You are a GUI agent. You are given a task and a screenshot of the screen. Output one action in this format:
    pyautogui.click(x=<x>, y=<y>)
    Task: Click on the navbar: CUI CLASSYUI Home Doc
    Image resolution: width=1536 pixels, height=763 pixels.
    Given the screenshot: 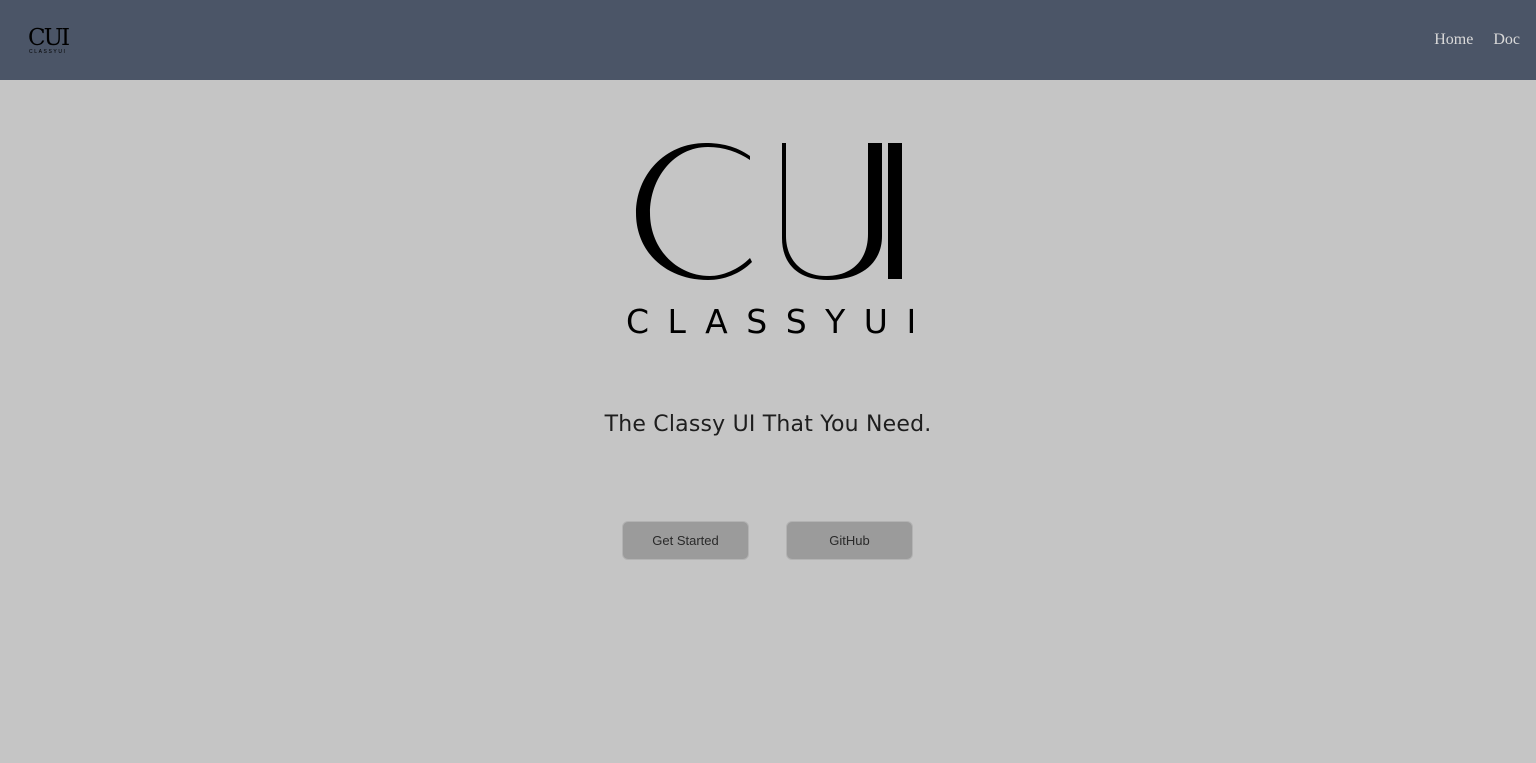 What is the action you would take?
    pyautogui.click(x=768, y=40)
    